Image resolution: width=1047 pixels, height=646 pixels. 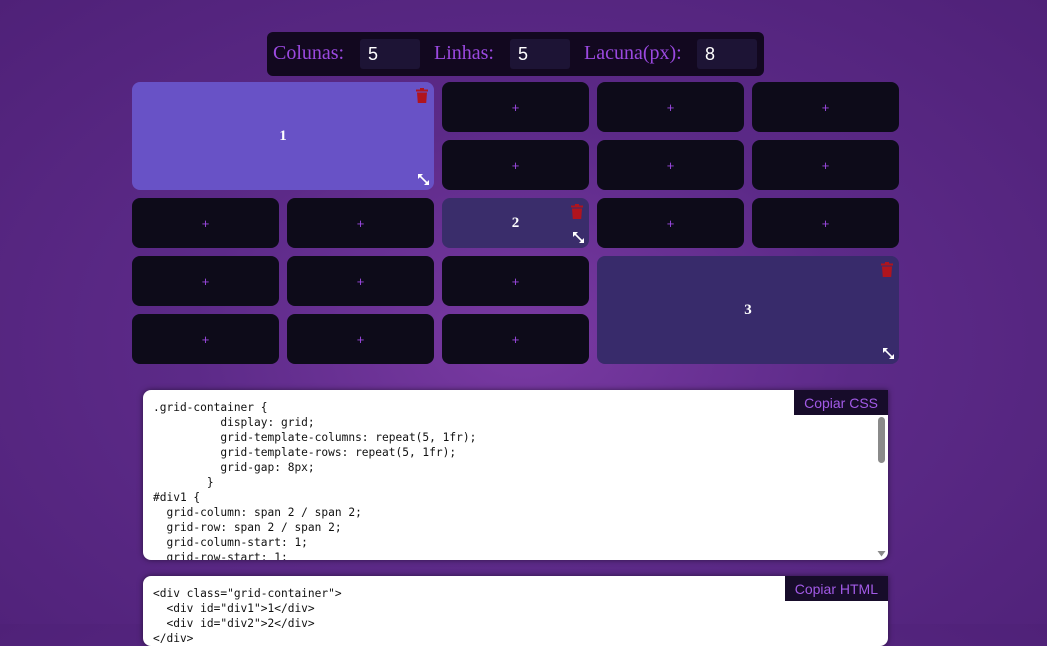 I want to click on rows-label: Linhas:, so click(x=464, y=53).